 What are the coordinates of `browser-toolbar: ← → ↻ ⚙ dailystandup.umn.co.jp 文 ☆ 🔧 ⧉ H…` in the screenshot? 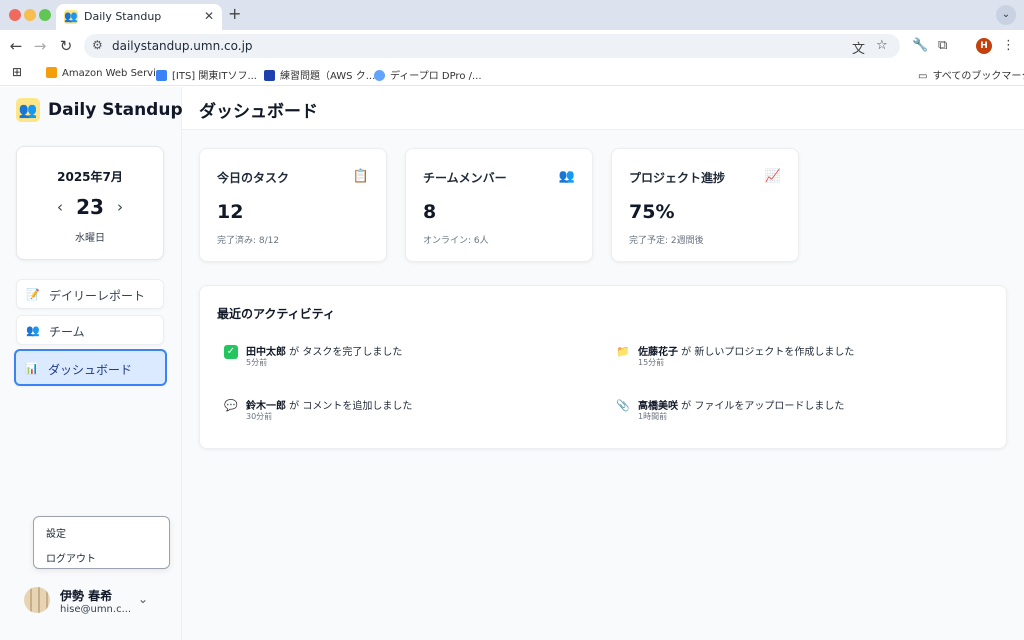 It's located at (512, 46).